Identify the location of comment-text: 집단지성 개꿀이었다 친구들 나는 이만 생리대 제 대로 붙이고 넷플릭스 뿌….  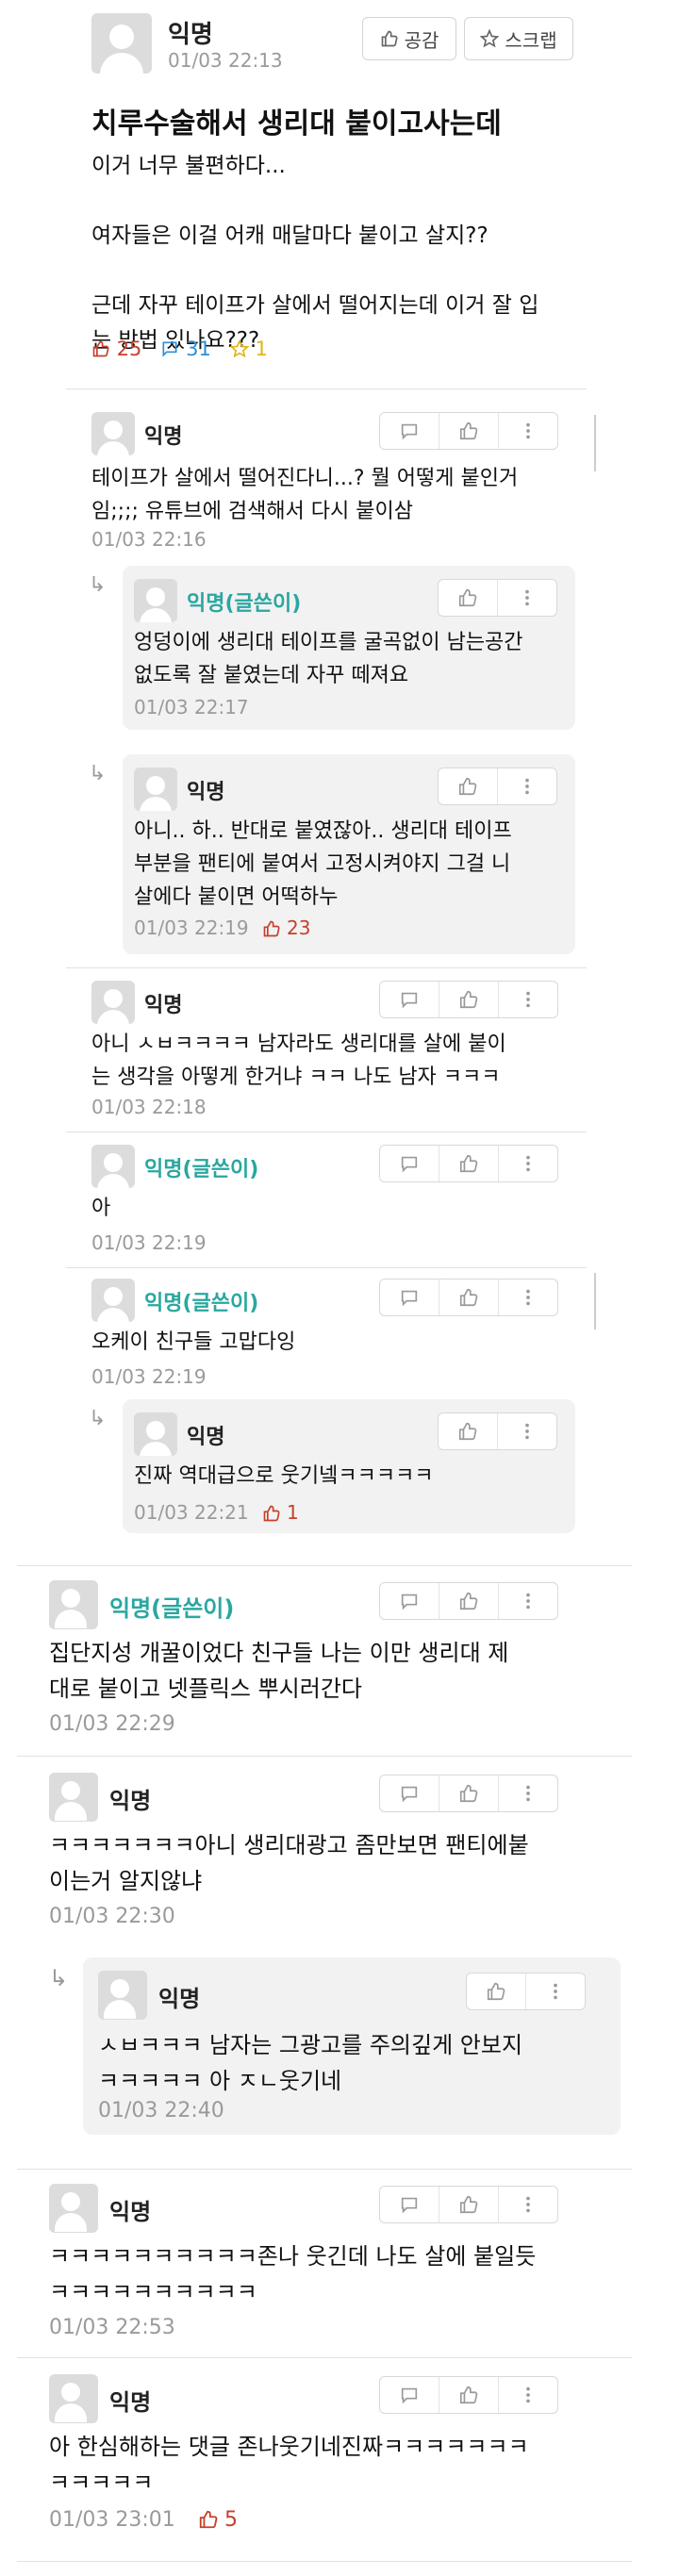
(279, 1671).